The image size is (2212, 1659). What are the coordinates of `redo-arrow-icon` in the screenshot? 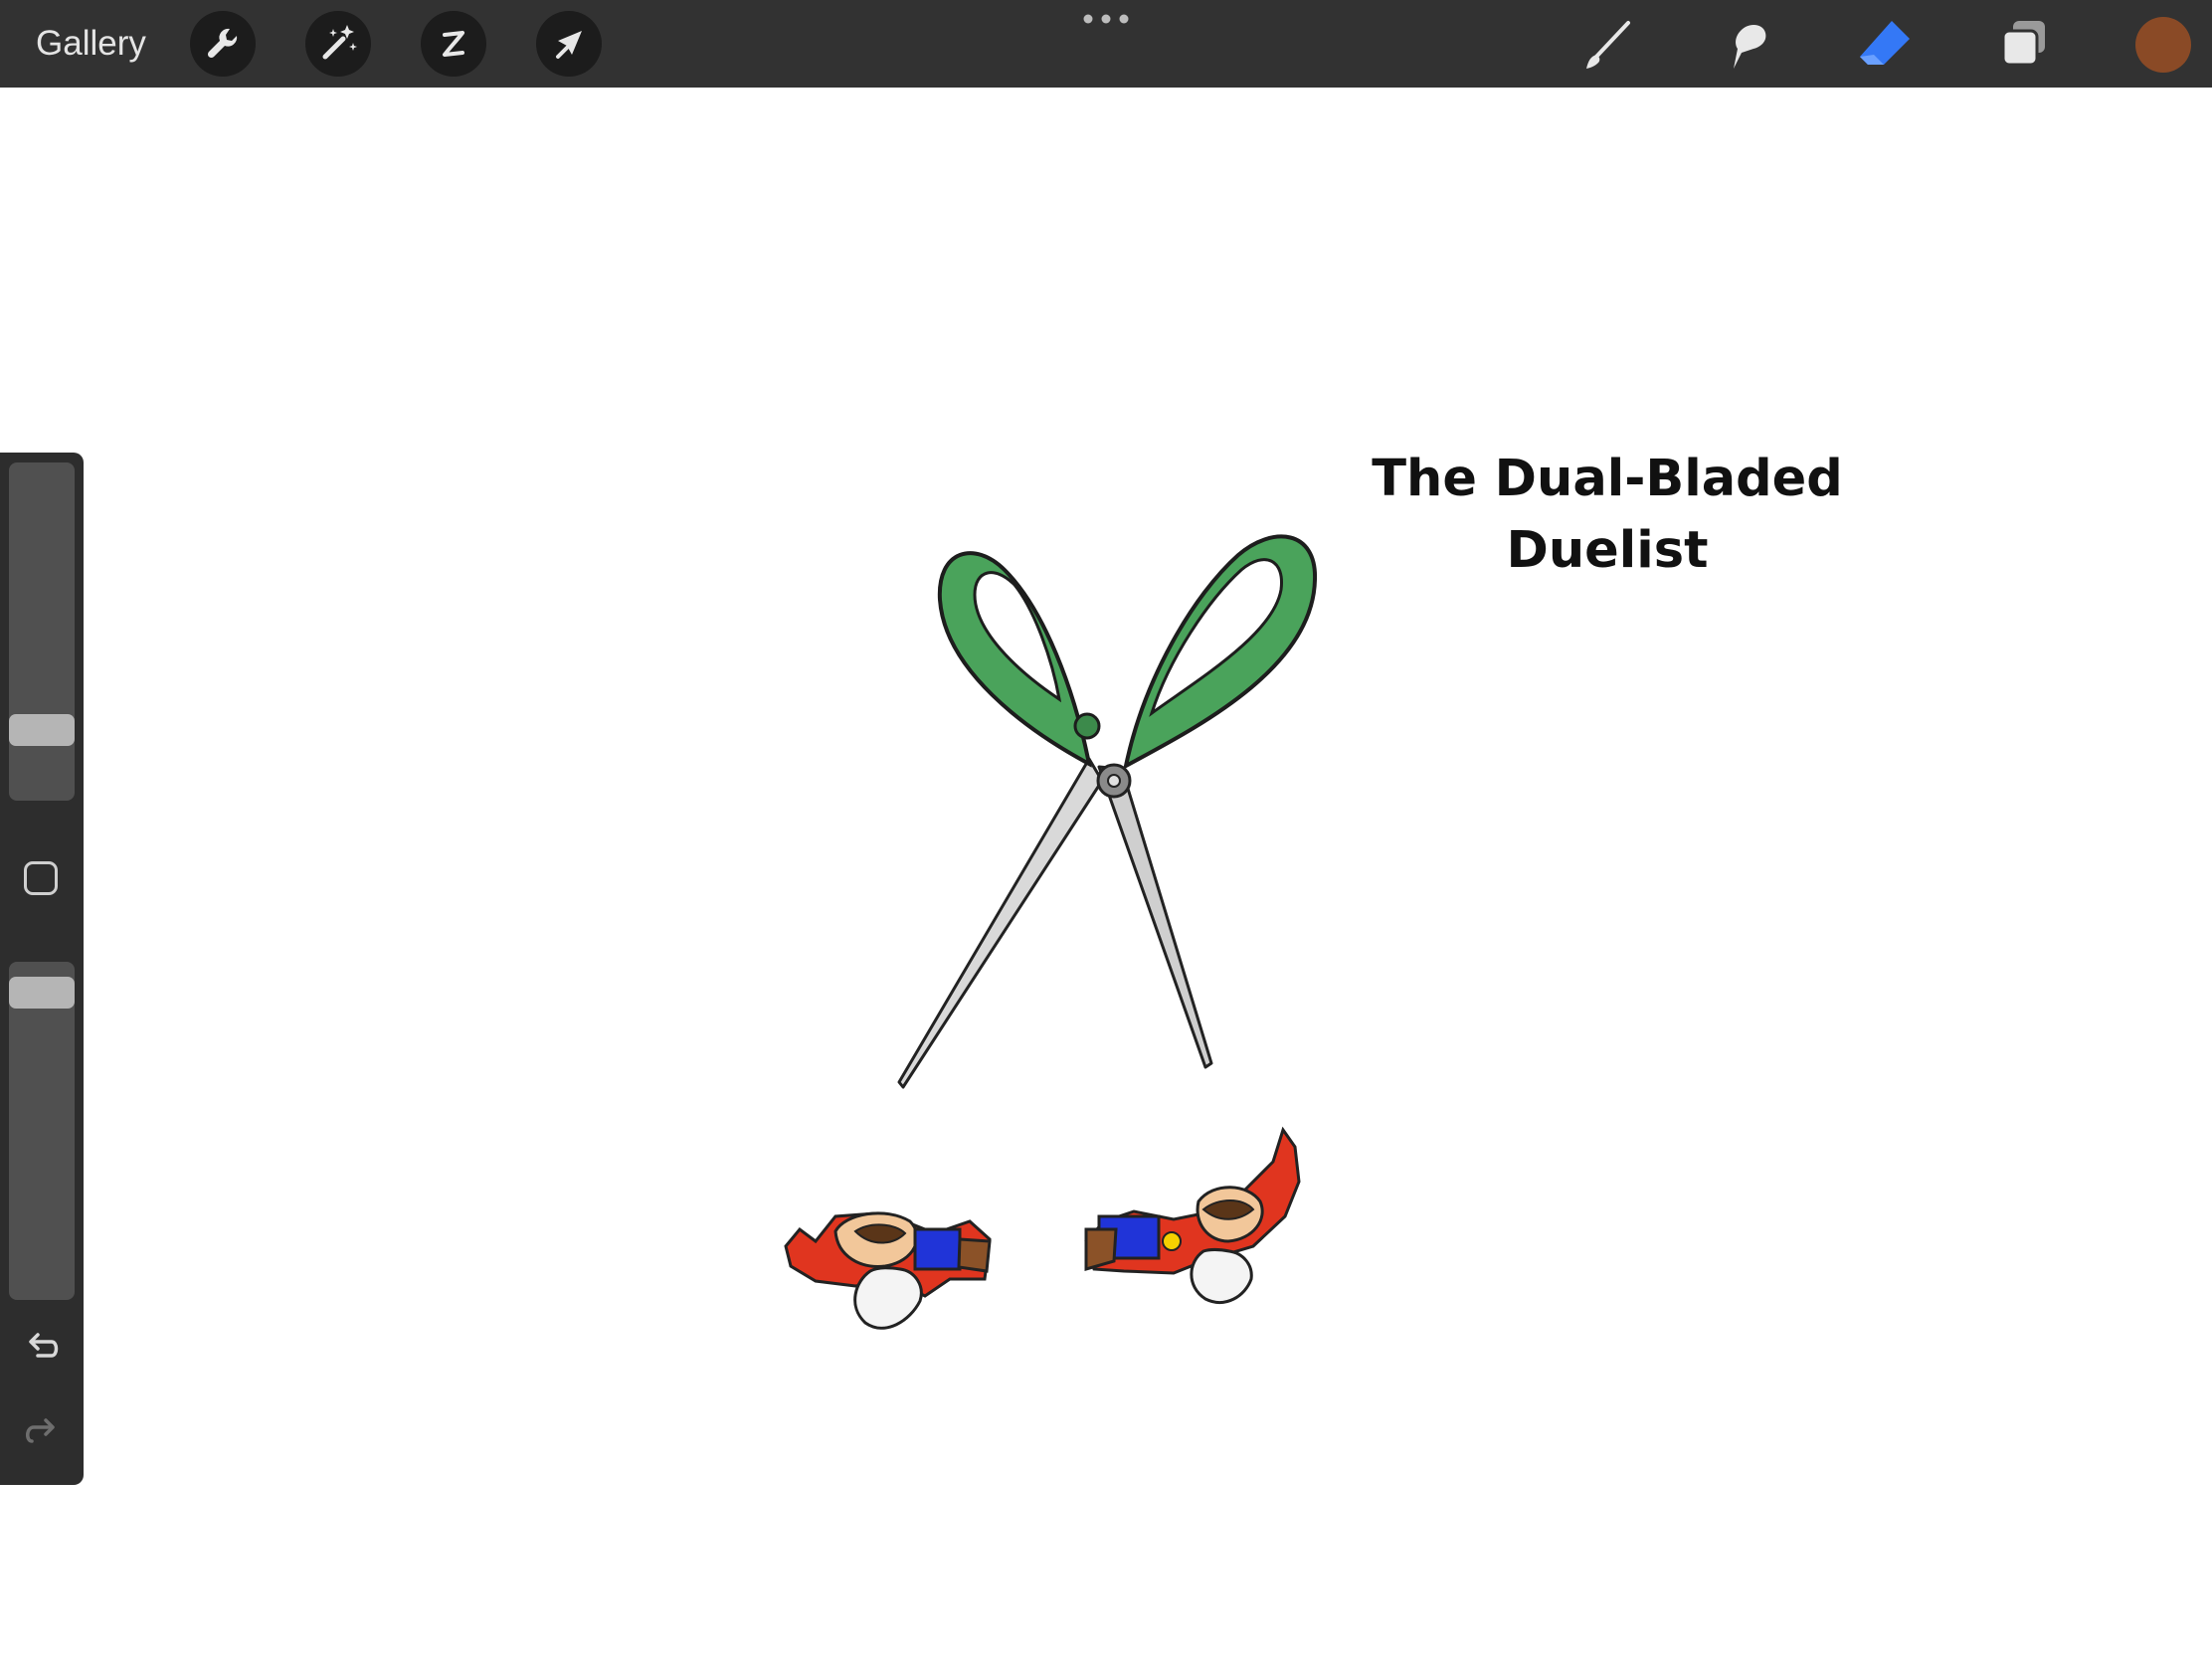 It's located at (40, 1430).